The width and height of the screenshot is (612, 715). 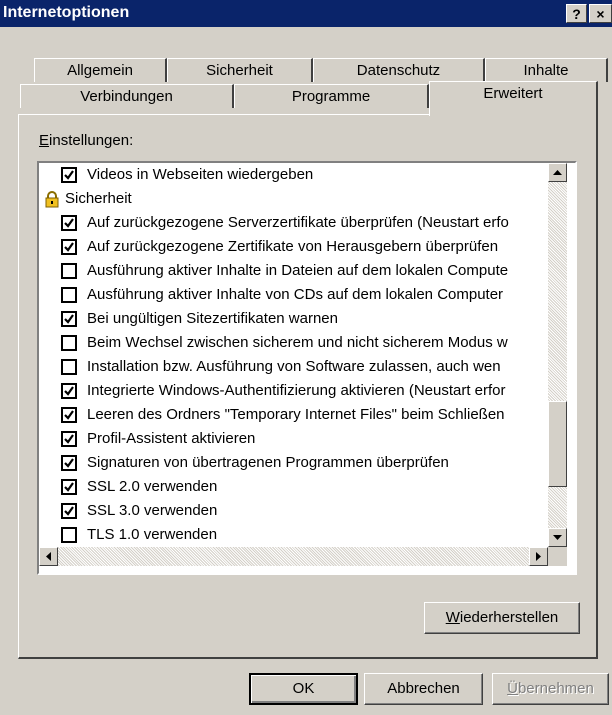 What do you see at coordinates (557, 444) in the screenshot?
I see `vertical-scroll-thumb` at bounding box center [557, 444].